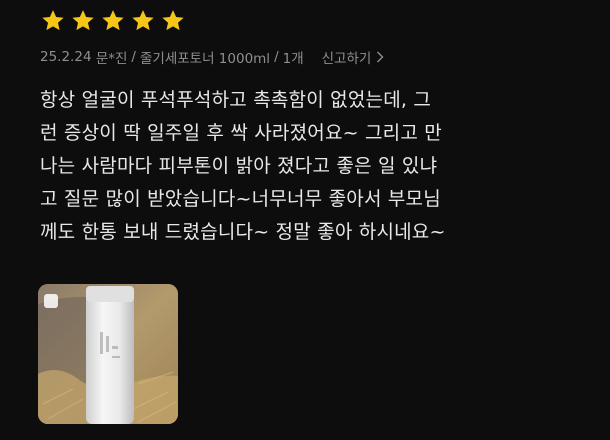 The height and width of the screenshot is (440, 610). I want to click on review-line: 항상 얼굴이 푸석푸석하고 촉촉함이 없었는데, 그, so click(236, 100).